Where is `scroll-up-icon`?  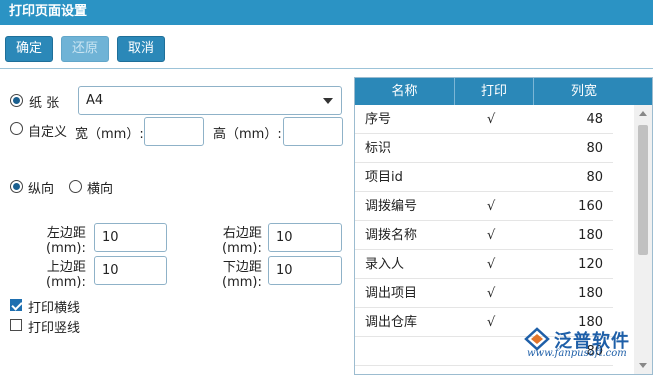
scroll-up-icon is located at coordinates (643, 113).